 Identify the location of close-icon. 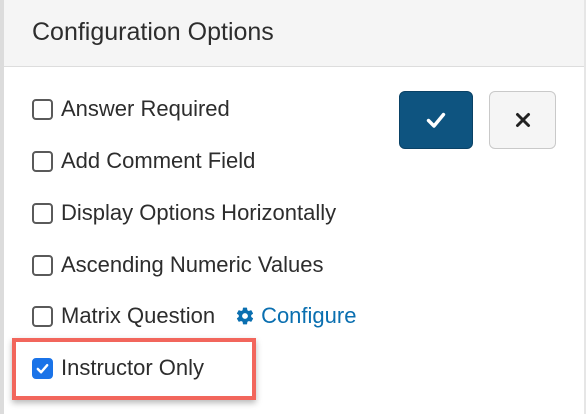
(522, 120).